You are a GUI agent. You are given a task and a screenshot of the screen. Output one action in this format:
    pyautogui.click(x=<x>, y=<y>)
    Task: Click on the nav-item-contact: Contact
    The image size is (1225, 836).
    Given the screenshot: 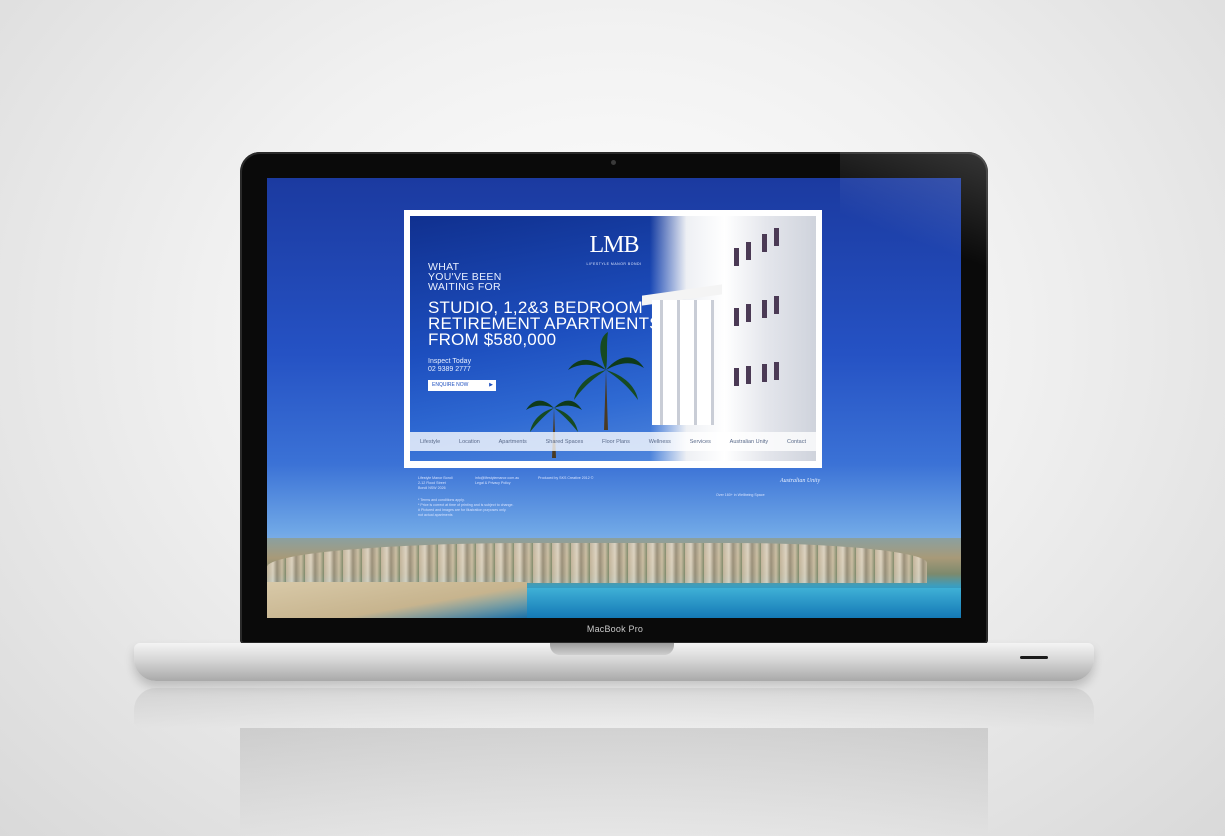 What is the action you would take?
    pyautogui.click(x=796, y=442)
    